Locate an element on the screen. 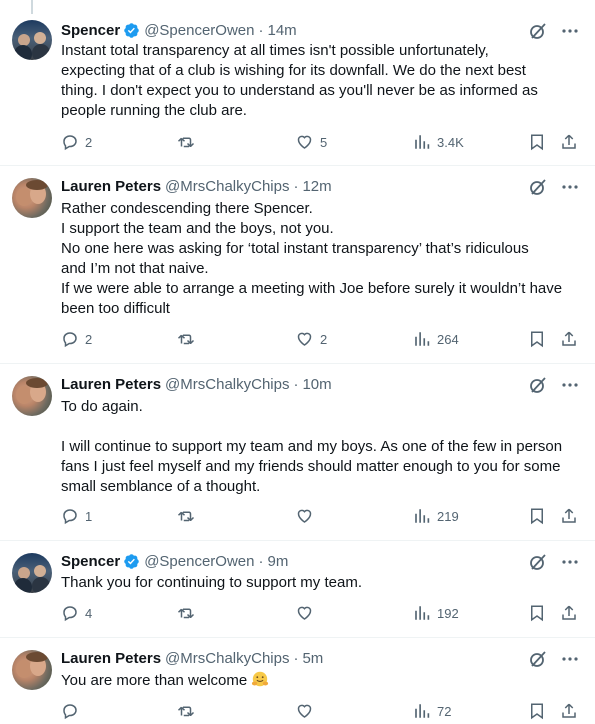 The width and height of the screenshot is (595, 724). view-count: 72 is located at coordinates (444, 711).